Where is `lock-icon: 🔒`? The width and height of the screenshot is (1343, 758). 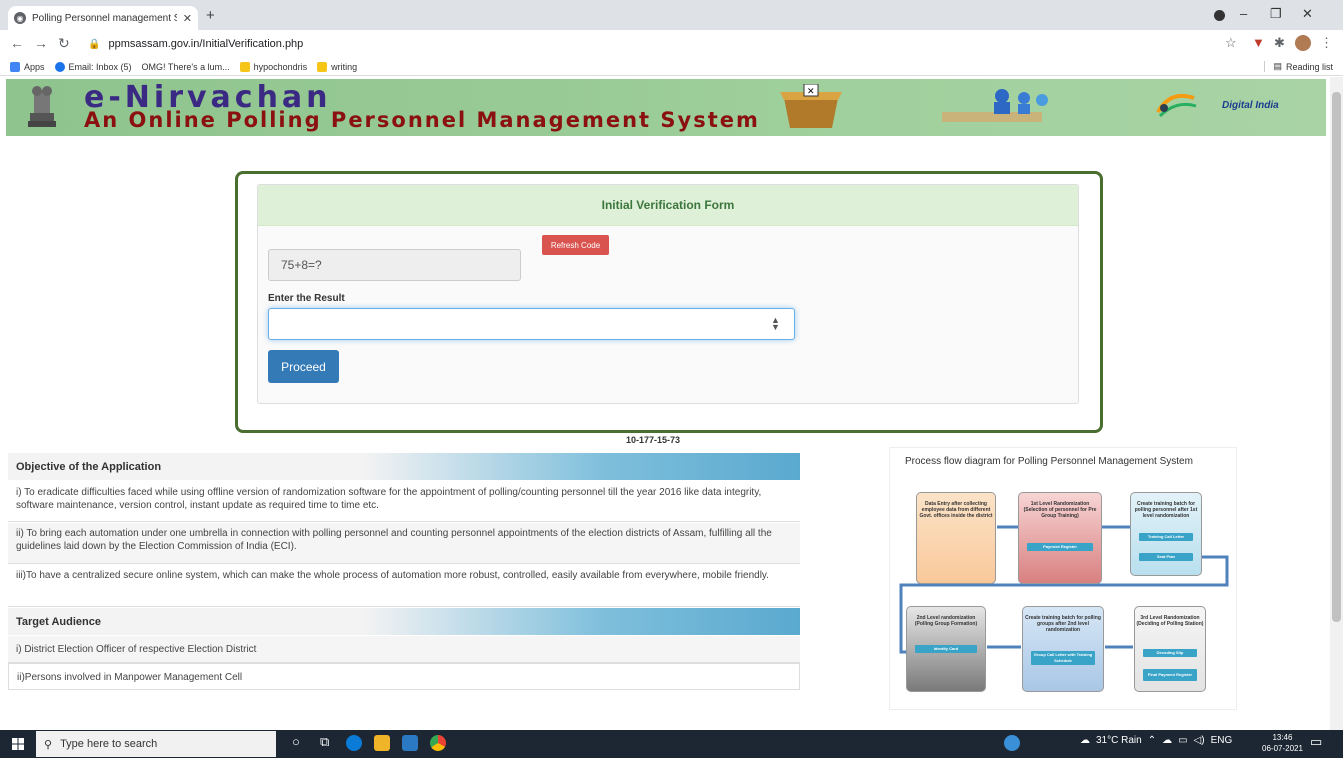
lock-icon: 🔒 is located at coordinates (94, 44).